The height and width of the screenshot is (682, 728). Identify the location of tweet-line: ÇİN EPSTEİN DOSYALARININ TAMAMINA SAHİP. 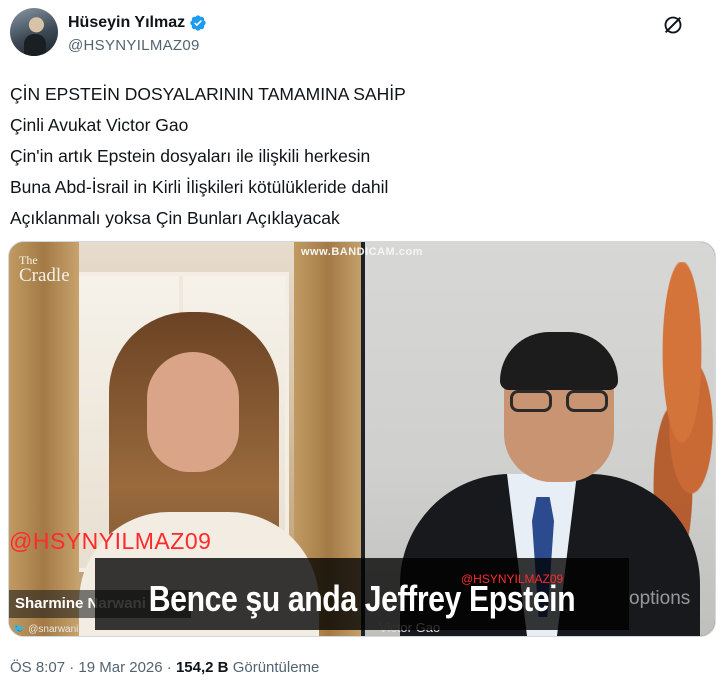
(208, 94).